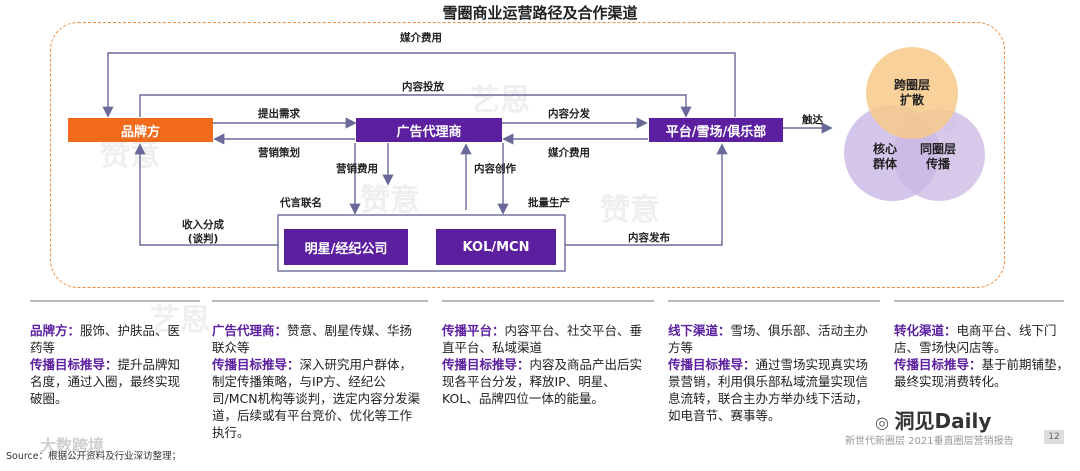  I want to click on edge-label-reach: 触达, so click(812, 120).